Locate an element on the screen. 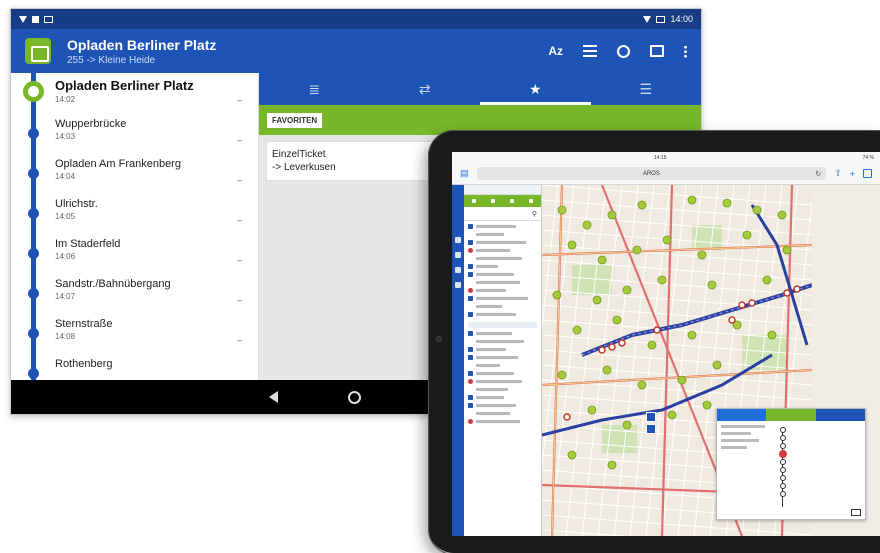  stop-time: 14:06 is located at coordinates (65, 256).